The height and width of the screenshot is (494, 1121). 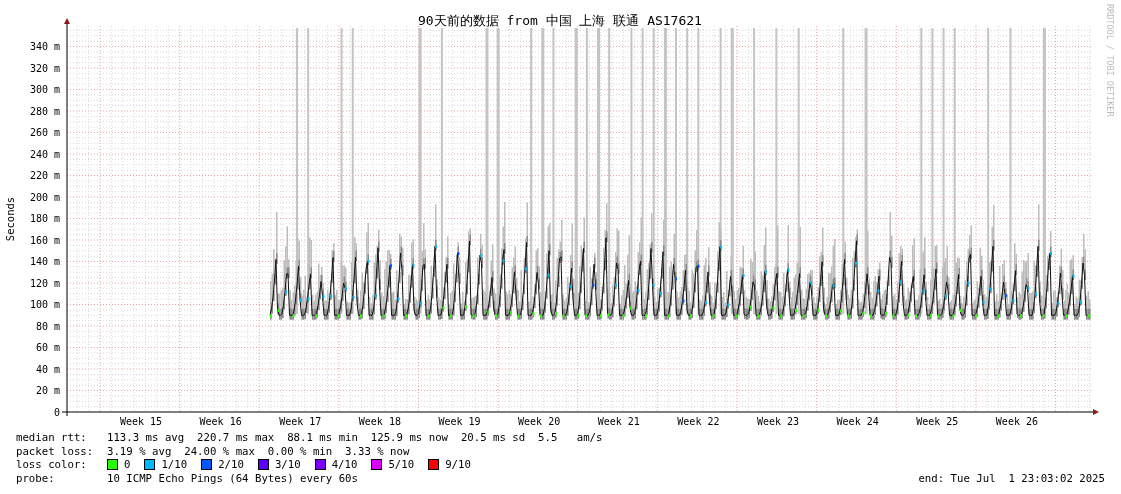 I want to click on y-tick-label: 20 m, so click(x=47, y=390).